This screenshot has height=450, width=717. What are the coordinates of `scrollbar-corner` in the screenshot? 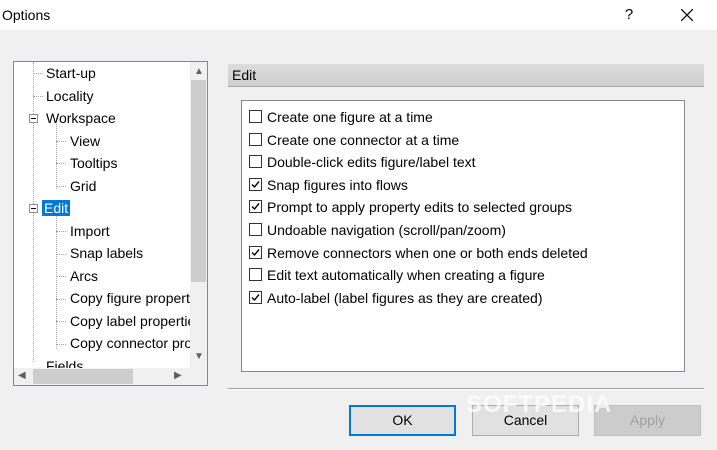 It's located at (198, 376).